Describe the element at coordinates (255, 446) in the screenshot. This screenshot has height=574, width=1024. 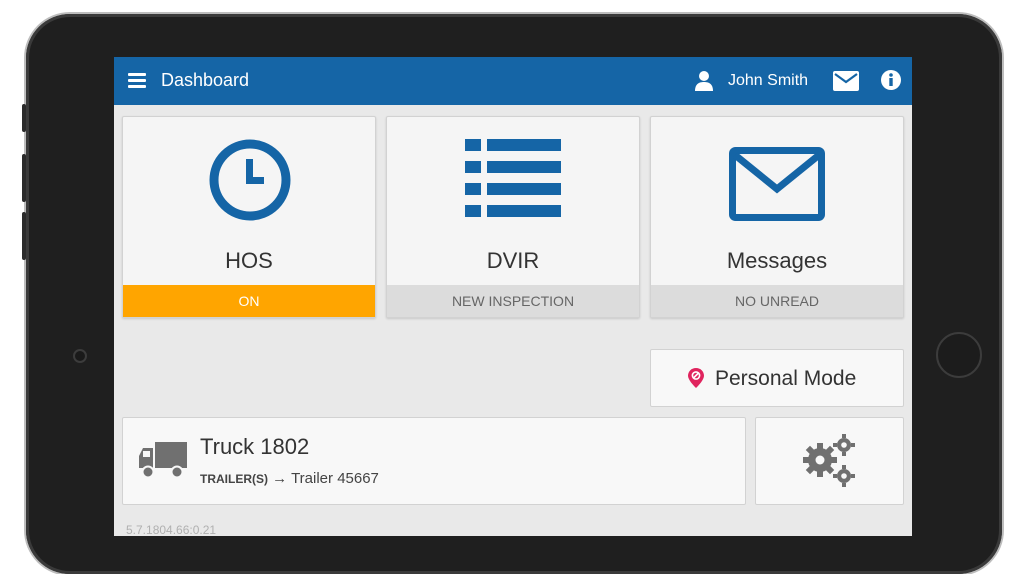
I see `truck-name: Truck 1802` at that location.